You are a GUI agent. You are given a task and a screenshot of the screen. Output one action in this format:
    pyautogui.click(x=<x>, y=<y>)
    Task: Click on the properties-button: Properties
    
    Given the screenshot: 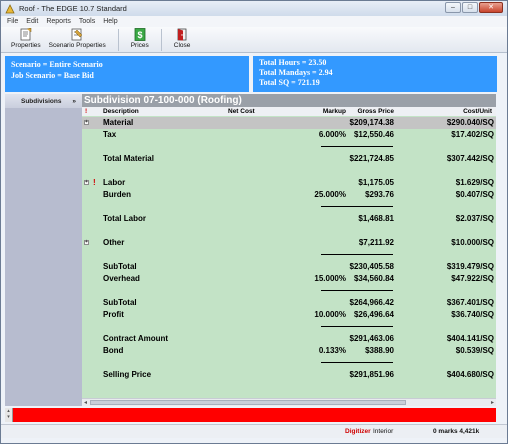 What is the action you would take?
    pyautogui.click(x=26, y=38)
    